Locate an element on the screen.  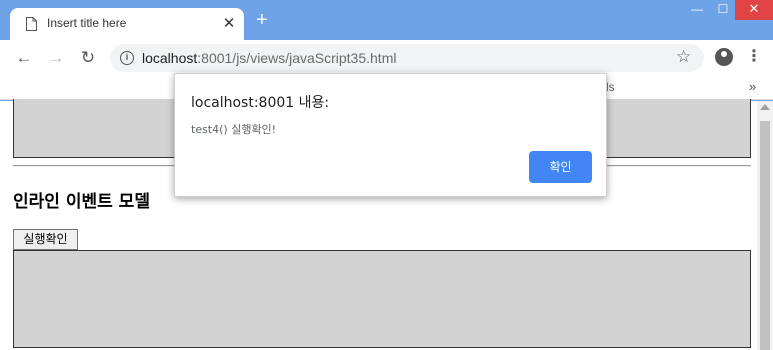
reload-button: ↻ is located at coordinates (88, 58).